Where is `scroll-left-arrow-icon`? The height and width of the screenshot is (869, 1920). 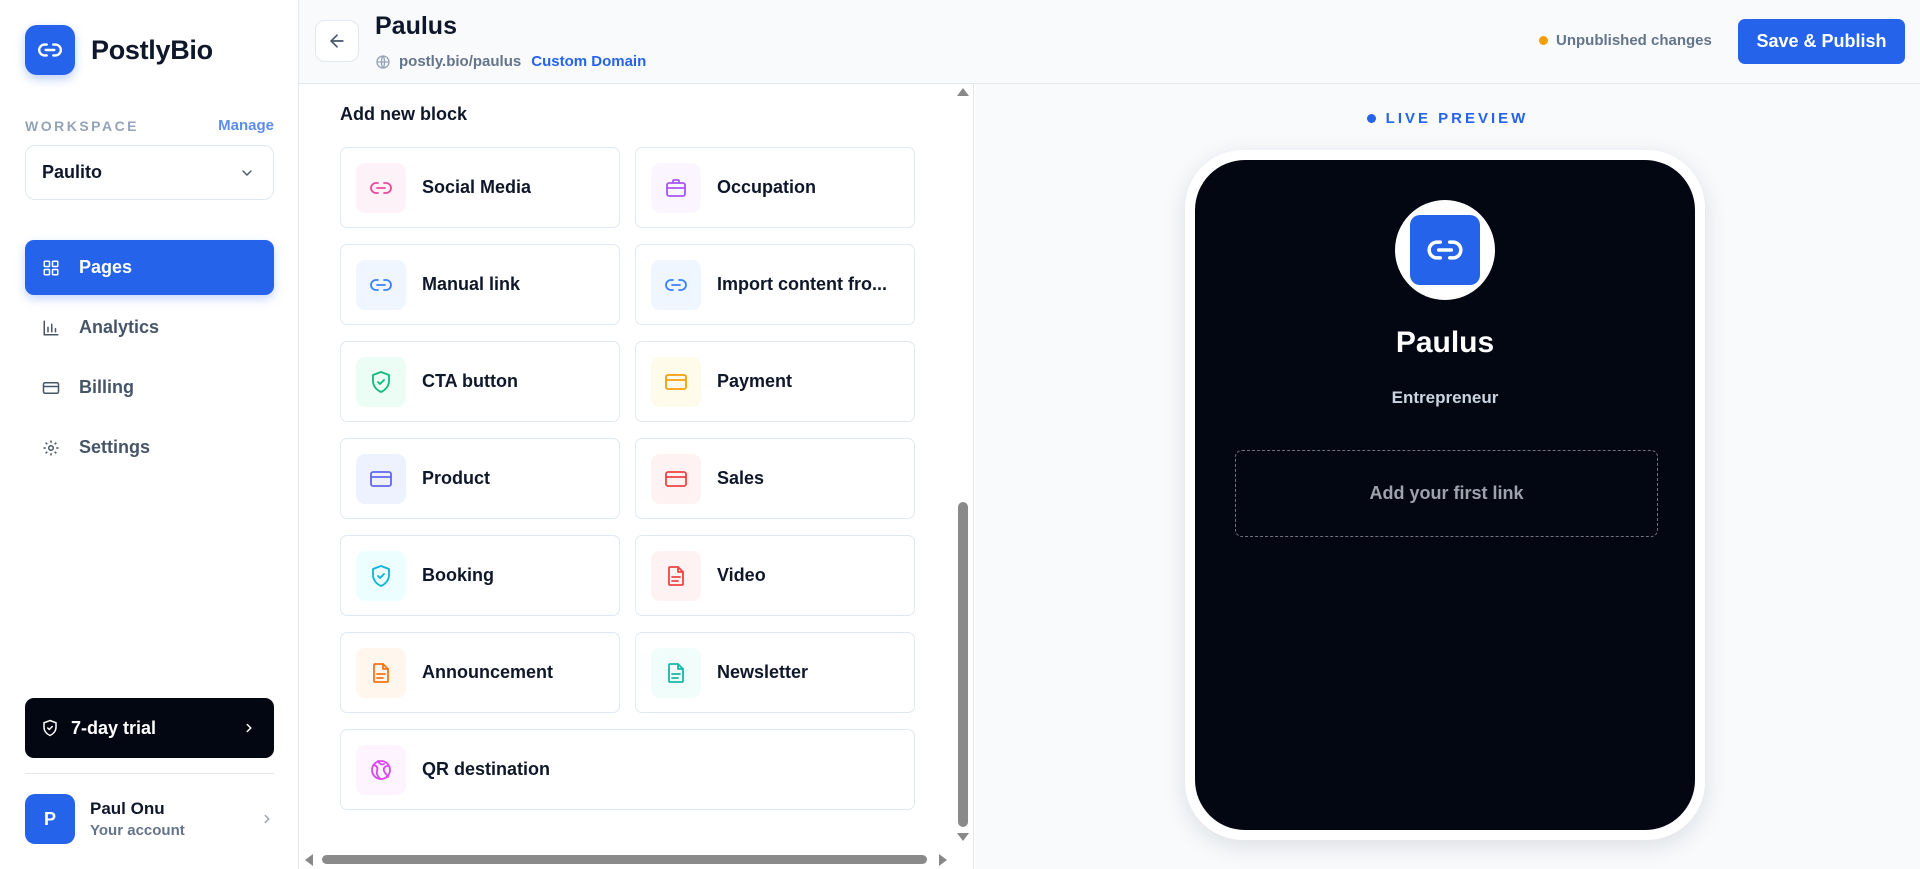 scroll-left-arrow-icon is located at coordinates (309, 860).